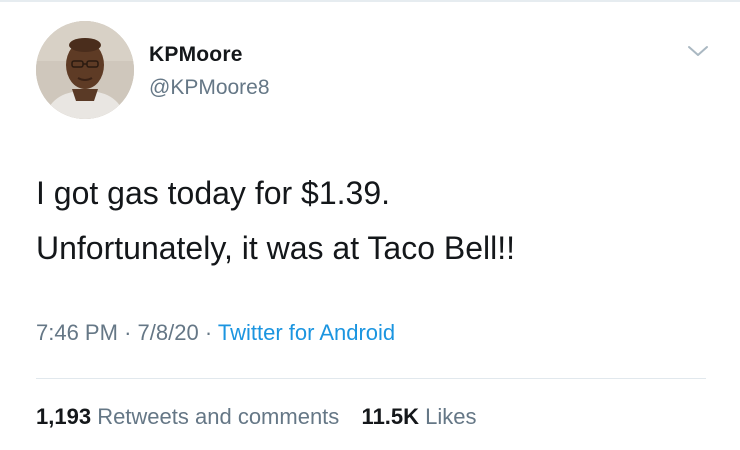  I want to click on profile-photo-icon, so click(85, 70).